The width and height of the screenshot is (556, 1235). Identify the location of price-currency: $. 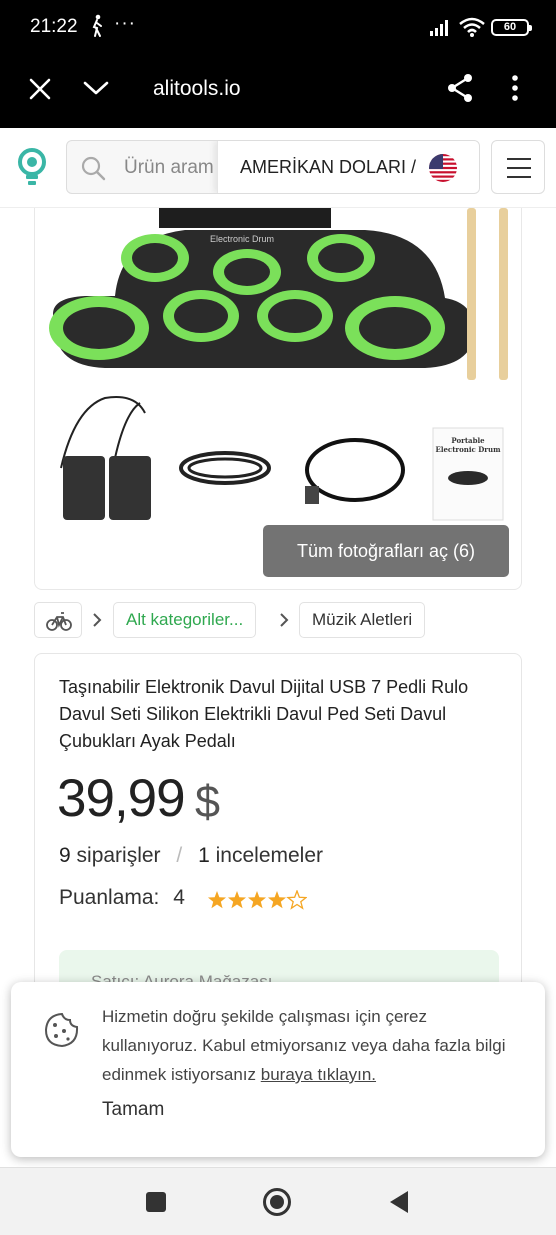
(208, 801).